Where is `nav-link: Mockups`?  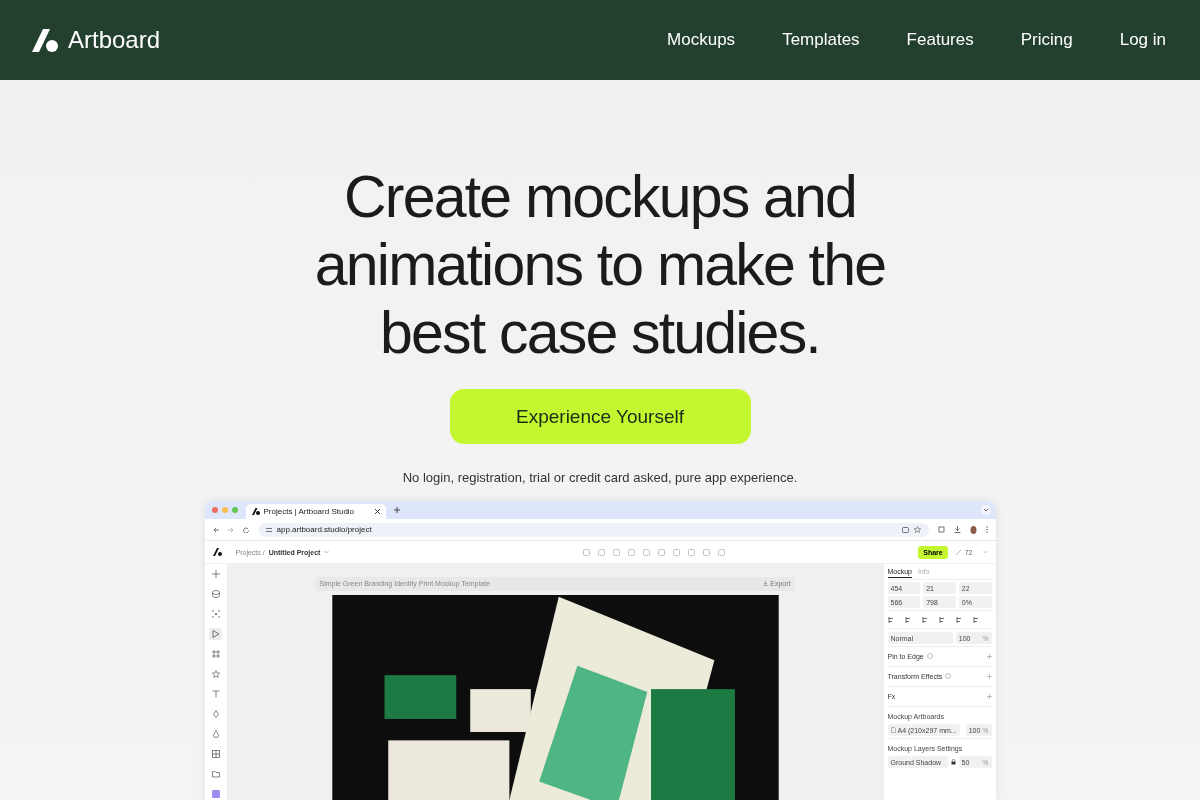
nav-link: Mockups is located at coordinates (701, 40).